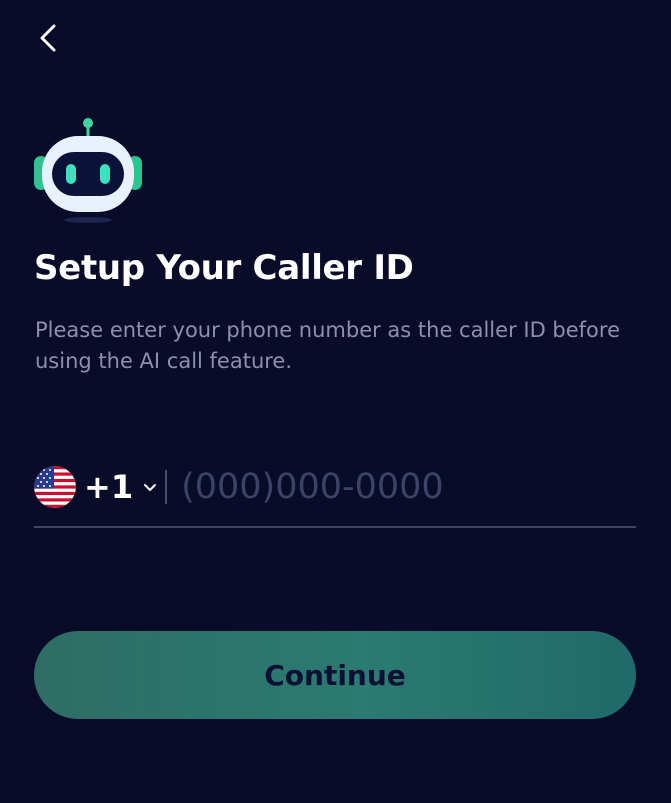  I want to click on phone-input-underline, so click(335, 527).